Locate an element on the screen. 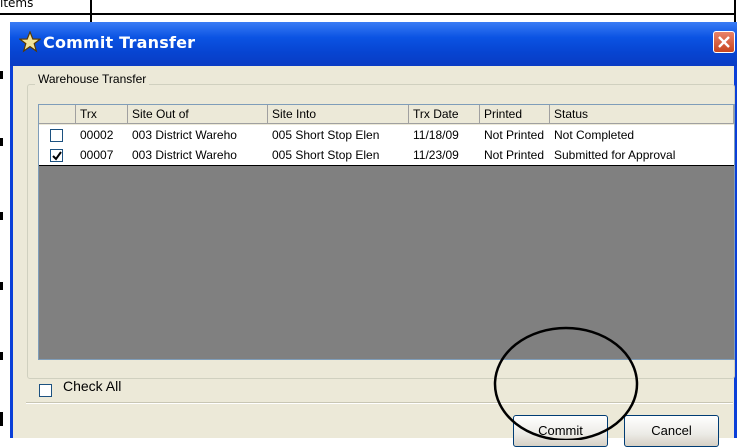 This screenshot has width=737, height=447. annotation-circle is located at coordinates (566, 383).